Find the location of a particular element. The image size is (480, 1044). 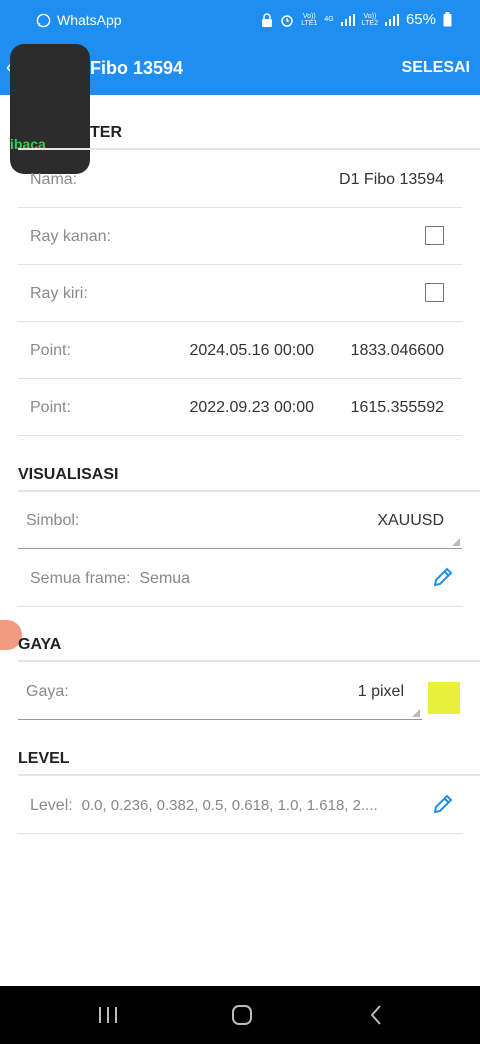

ray-right-label: Ray kanan: is located at coordinates (70, 236).